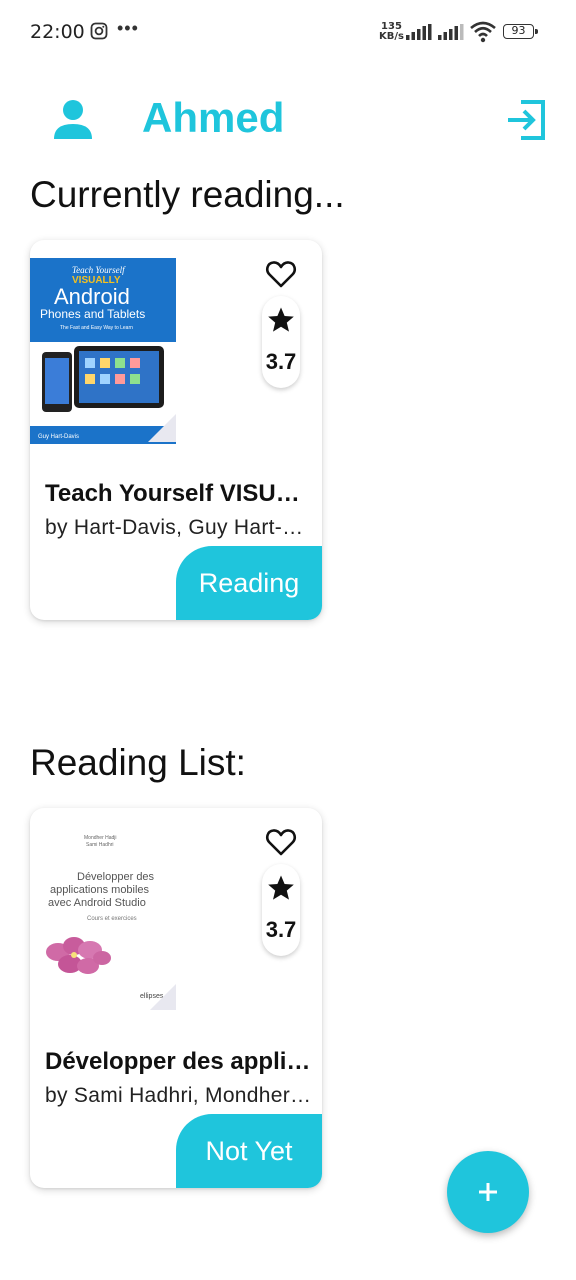 This screenshot has width=576, height=1280. What do you see at coordinates (152, 996) in the screenshot?
I see `cover-publisher: ellipses` at bounding box center [152, 996].